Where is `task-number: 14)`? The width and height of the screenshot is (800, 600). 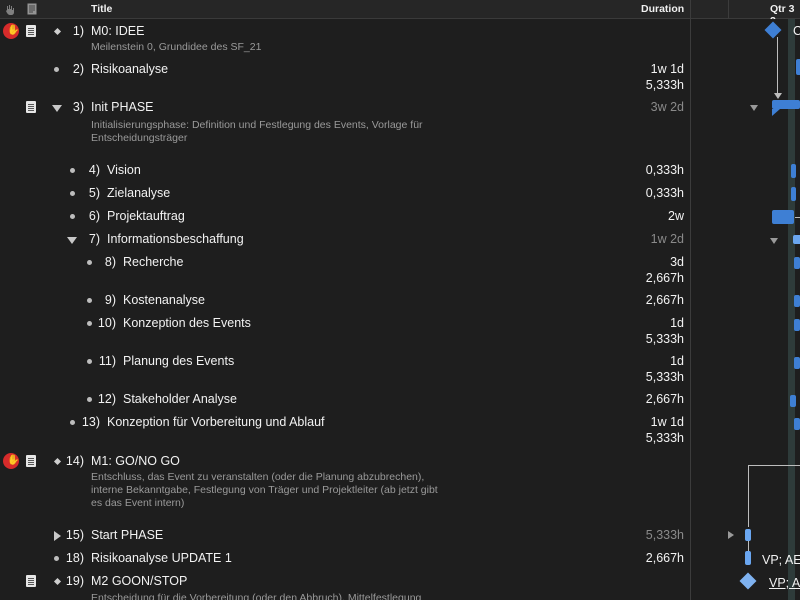
task-number: 14) is located at coordinates (74, 461).